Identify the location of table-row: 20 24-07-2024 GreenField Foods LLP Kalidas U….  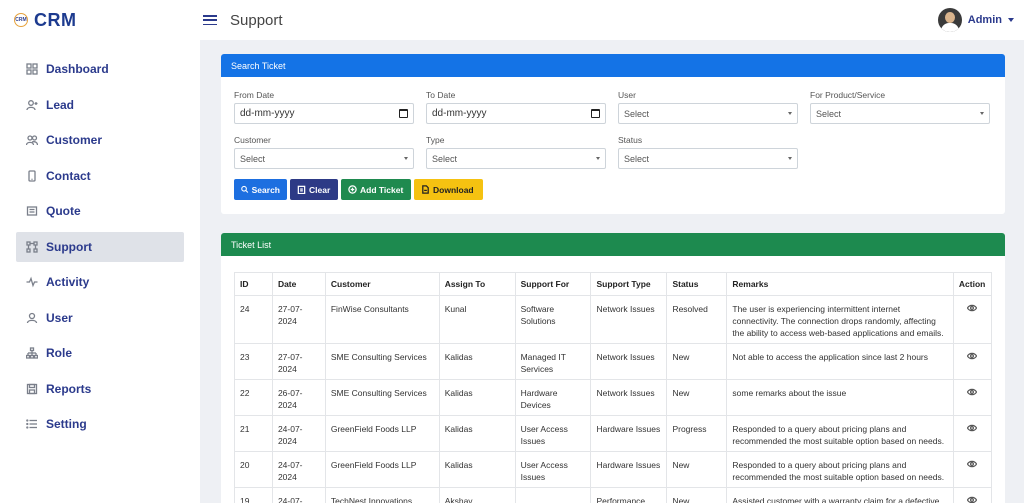
(613, 469).